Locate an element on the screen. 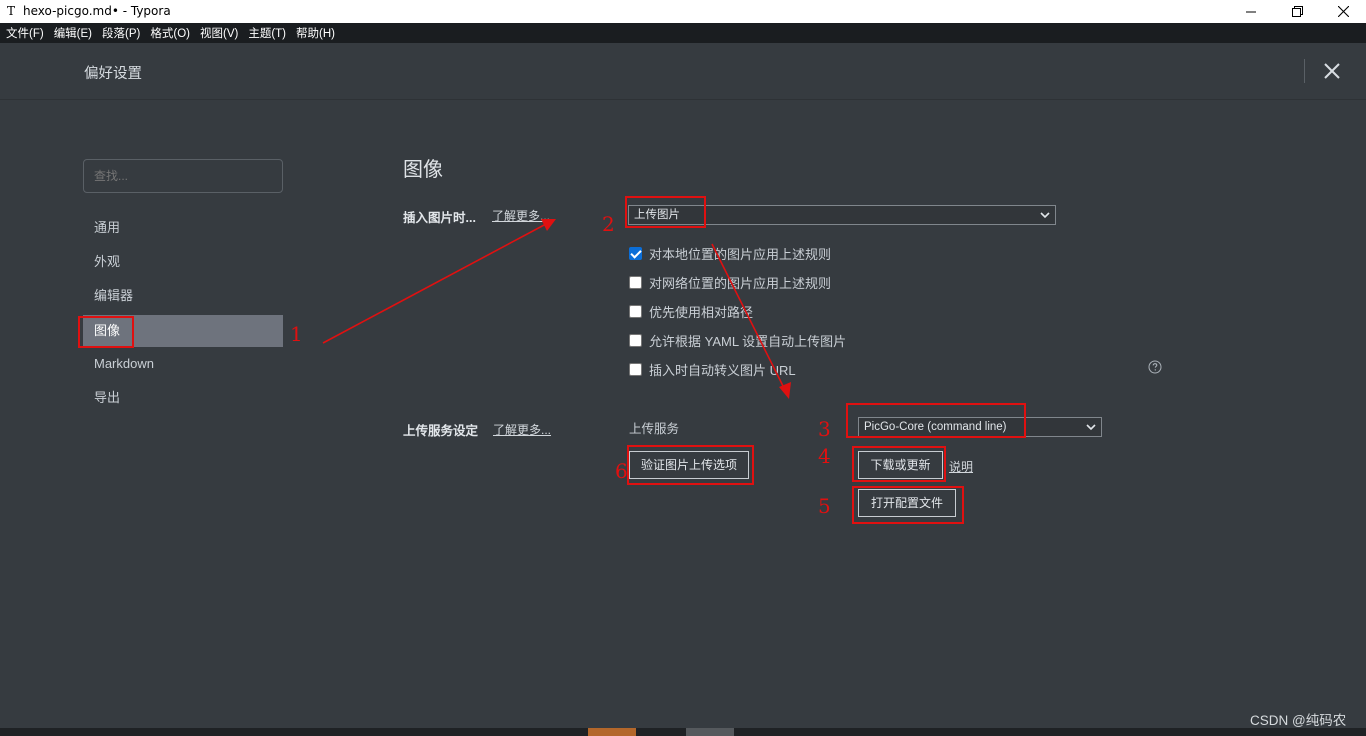  annotation-number-1: 1 is located at coordinates (296, 334).